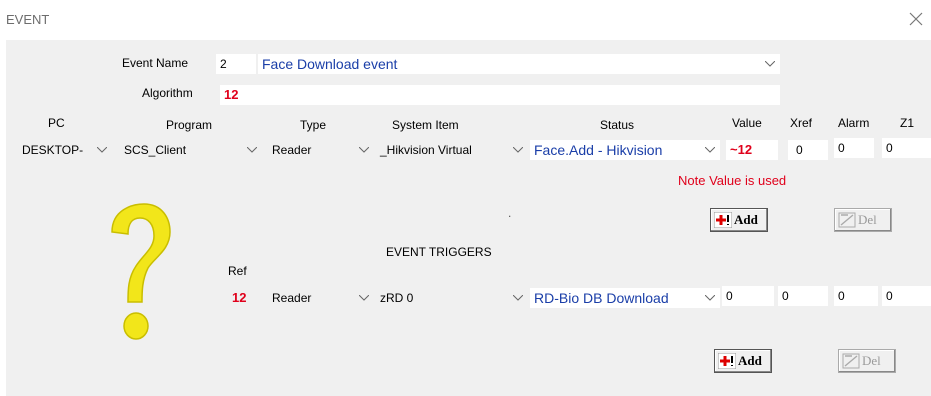  I want to click on ref-label: Ref, so click(237, 271).